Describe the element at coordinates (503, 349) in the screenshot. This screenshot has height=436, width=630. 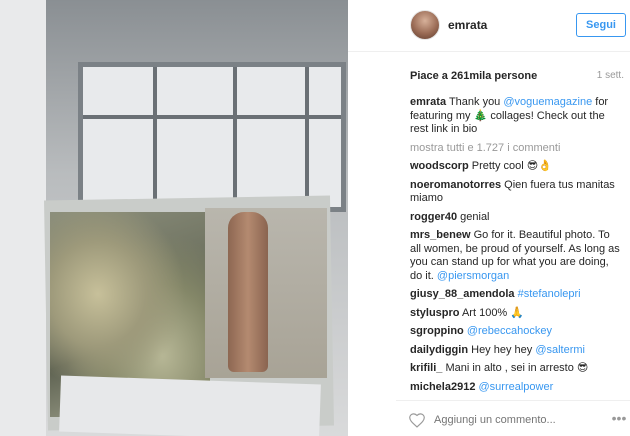
I see `comment-text: Hey hey hey` at that location.